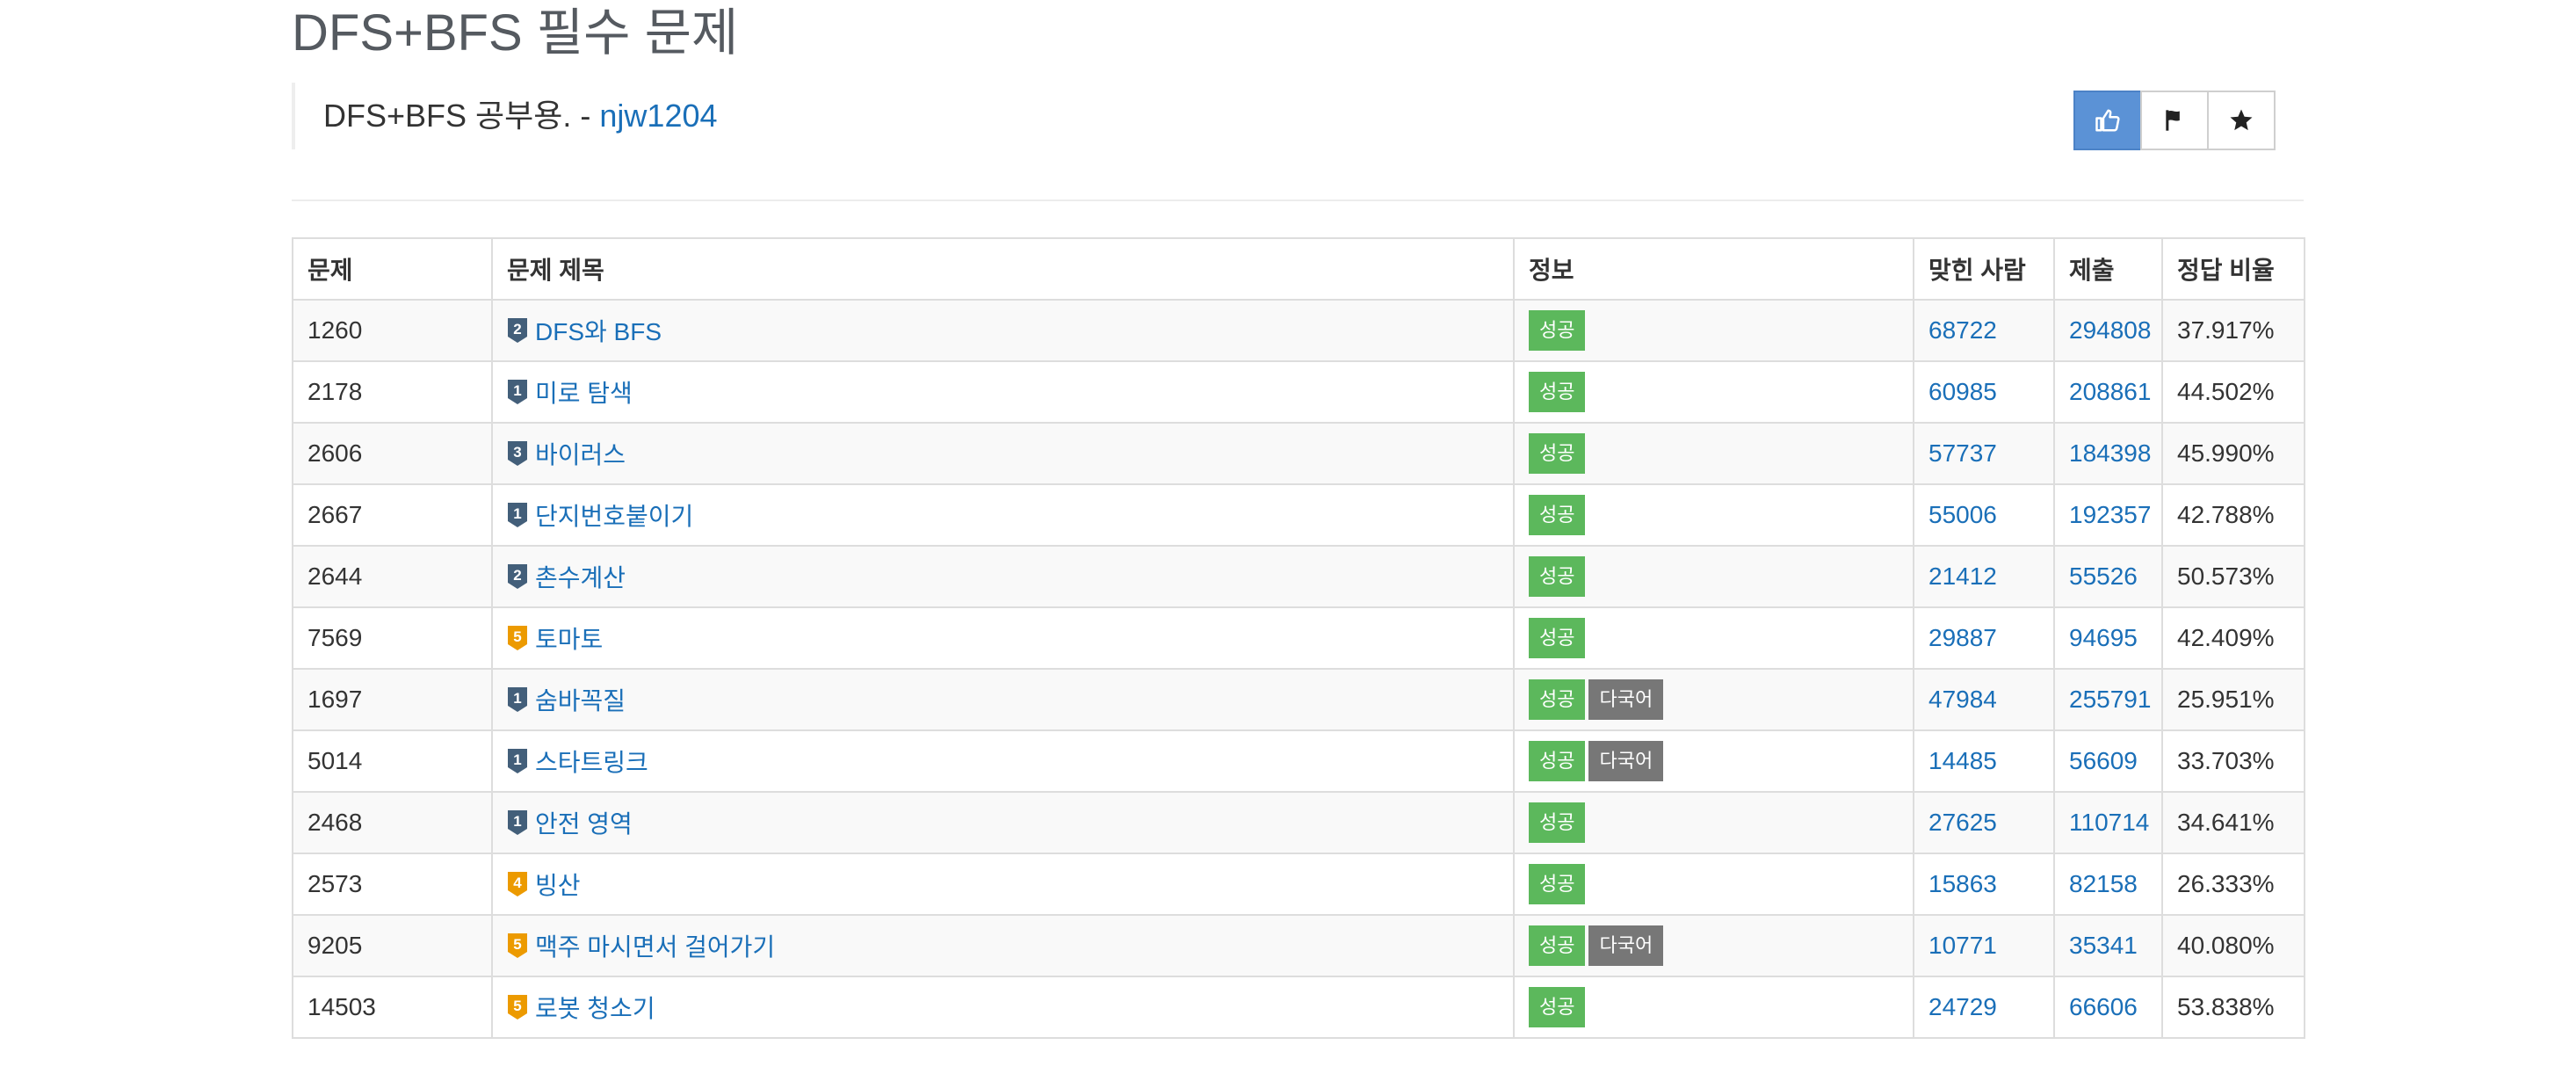  What do you see at coordinates (1984, 269) in the screenshot?
I see `header-solved-count: 맞힌 사람` at bounding box center [1984, 269].